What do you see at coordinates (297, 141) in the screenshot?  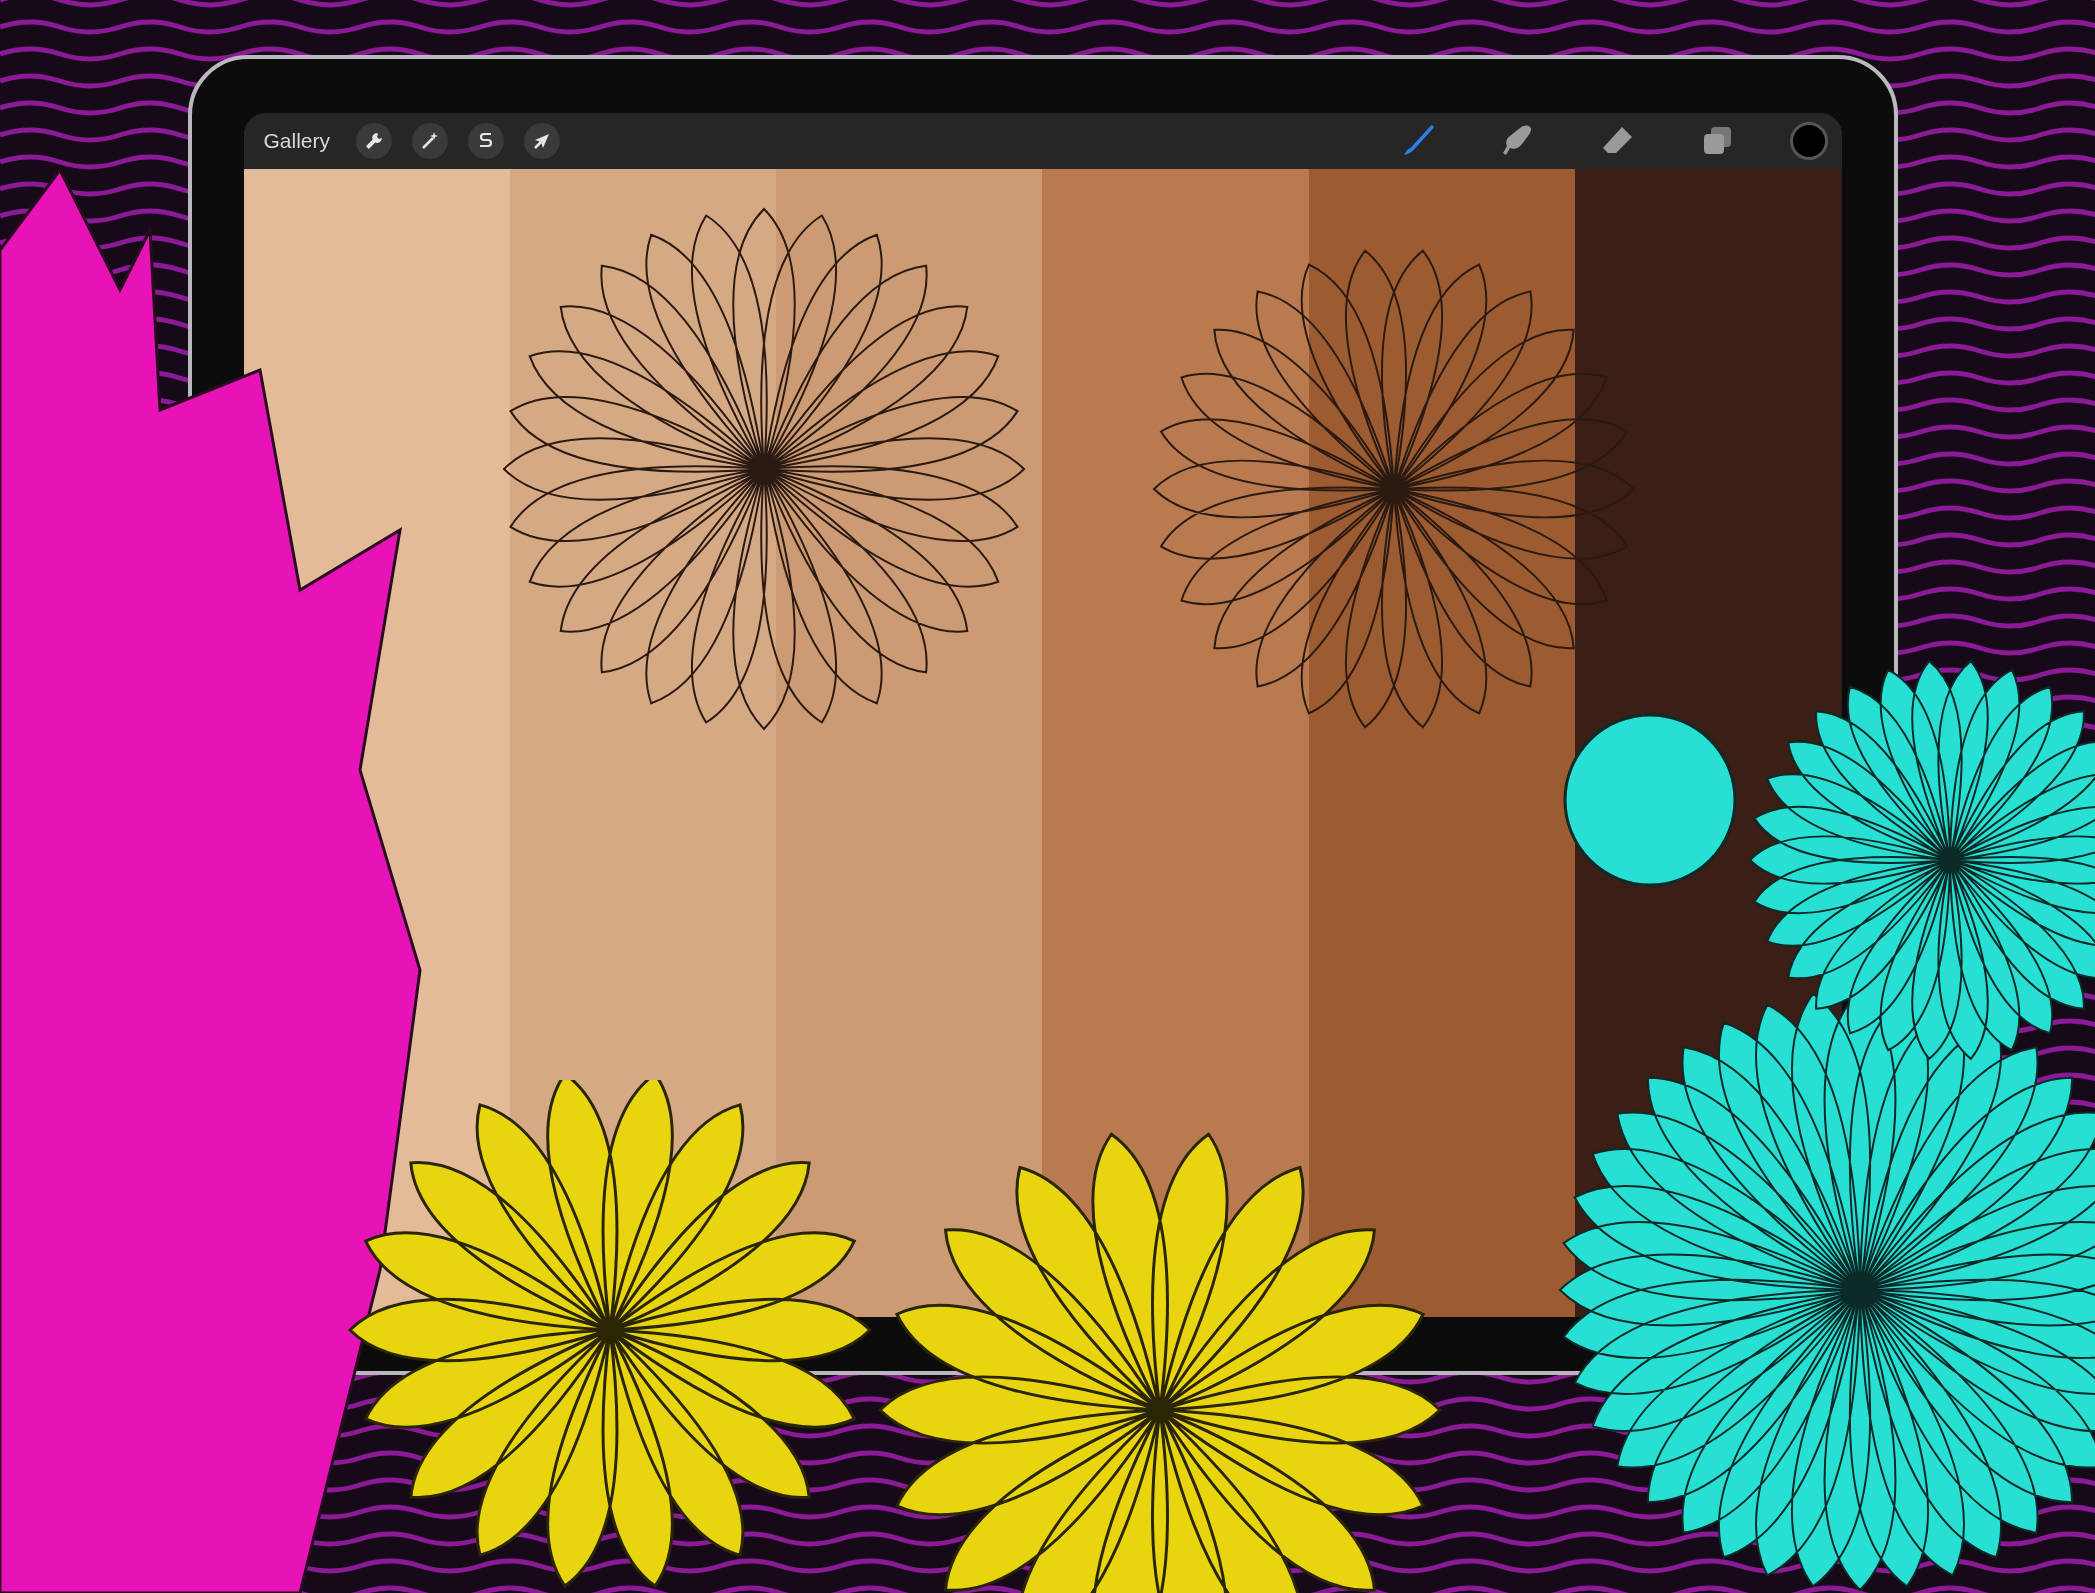 I see `gallery-link: Gallery` at bounding box center [297, 141].